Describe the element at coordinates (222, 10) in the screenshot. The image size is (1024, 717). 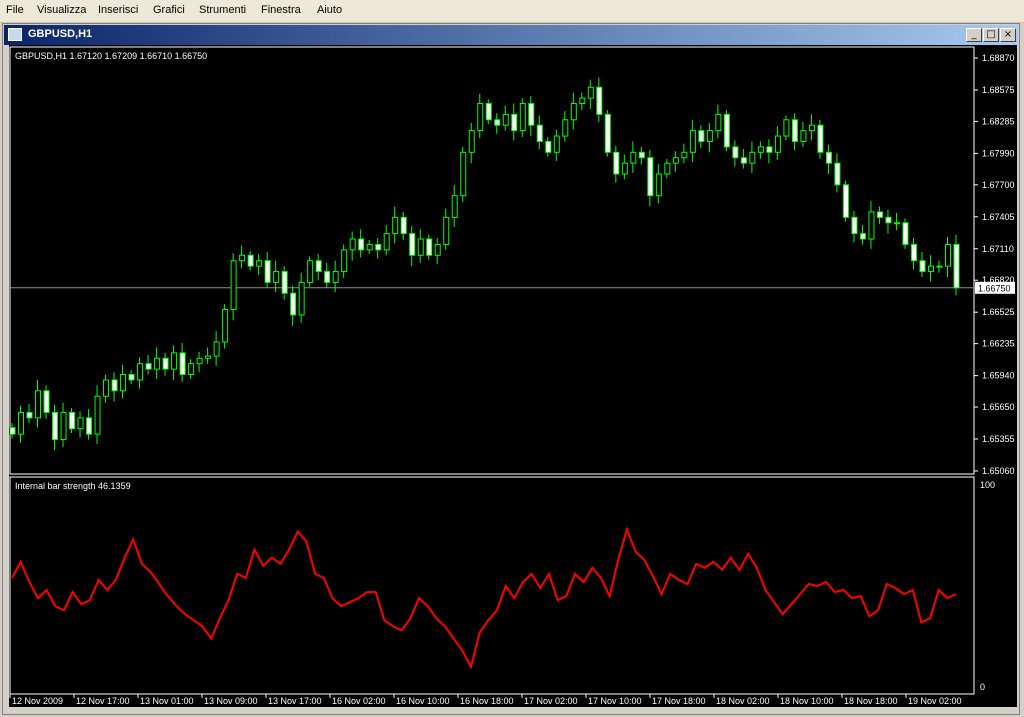
I see `menu-strumenti: Strumenti` at that location.